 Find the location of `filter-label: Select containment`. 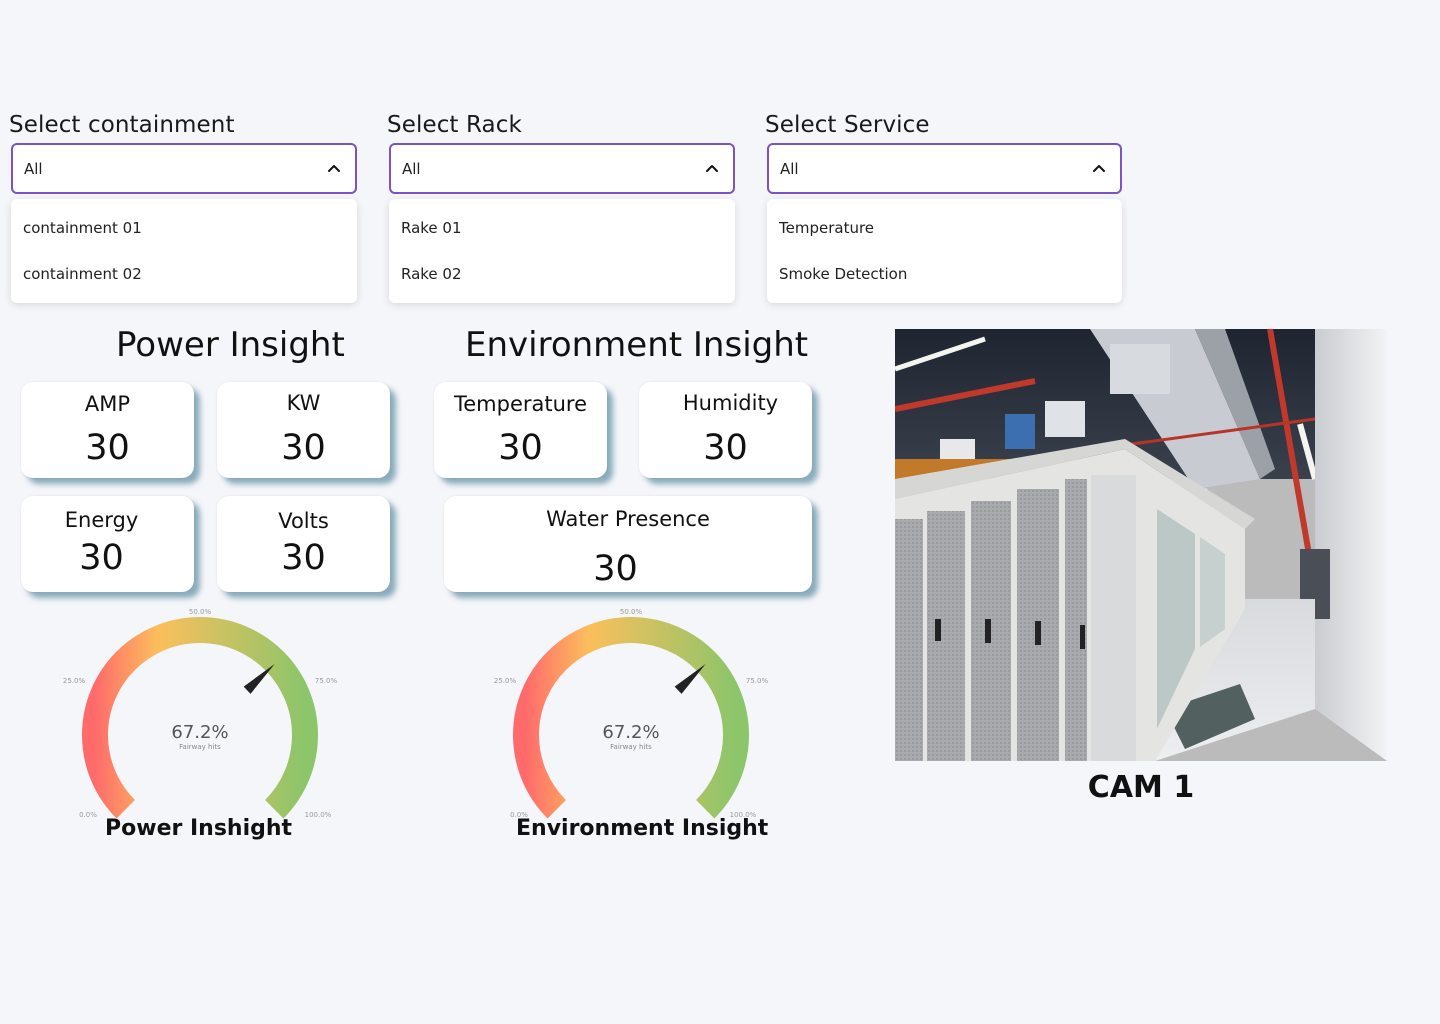

filter-label: Select containment is located at coordinates (122, 125).